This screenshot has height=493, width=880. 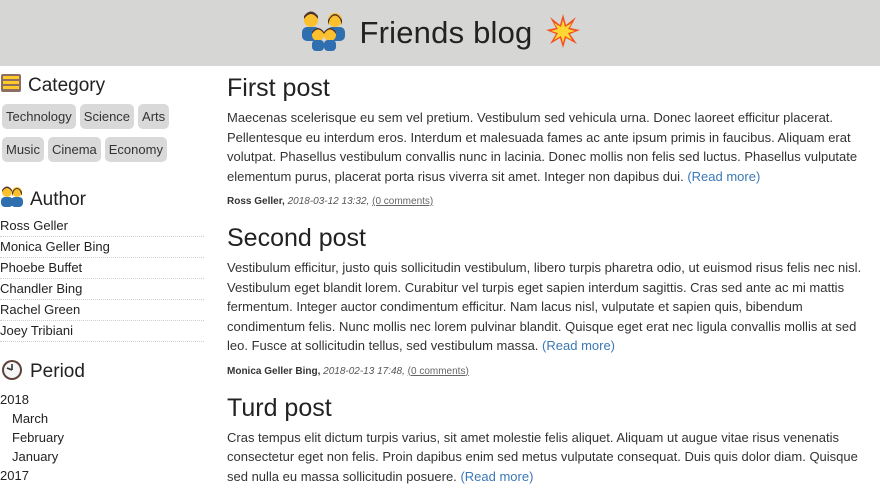 What do you see at coordinates (446, 32) in the screenshot?
I see `site-title: Friends blog` at bounding box center [446, 32].